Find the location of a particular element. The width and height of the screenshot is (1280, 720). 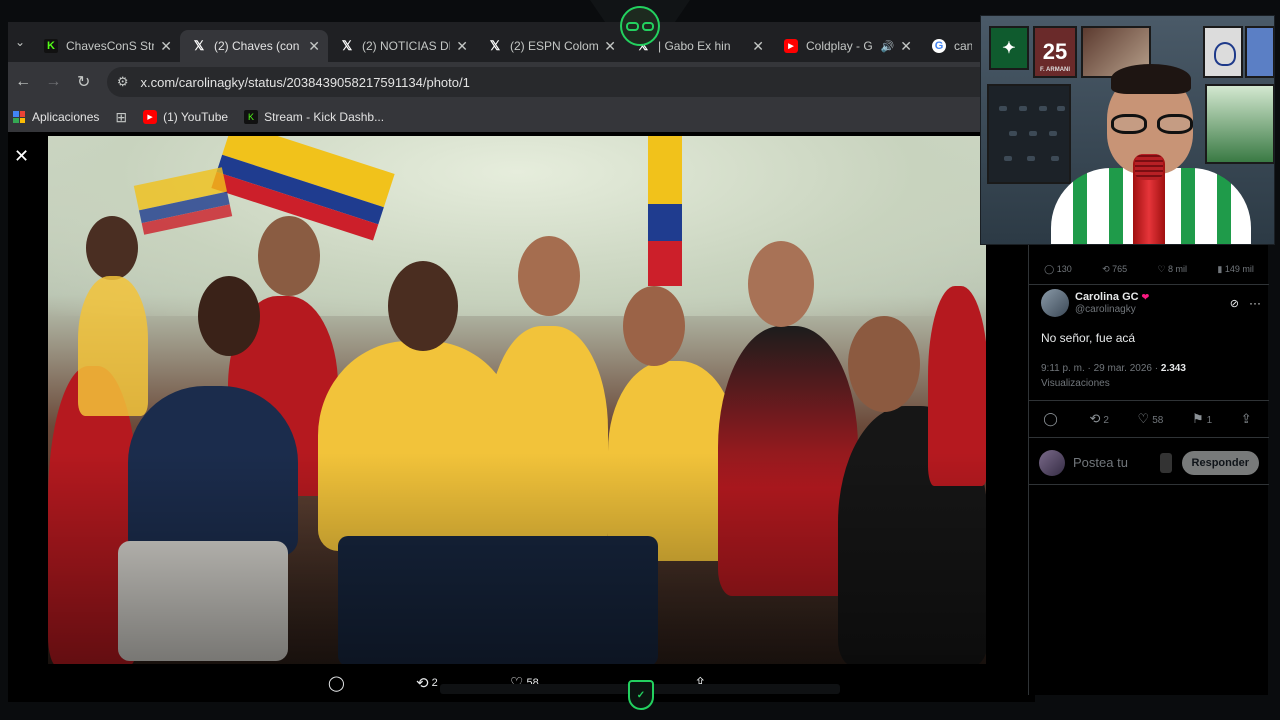

previous-post-stats: ◯ 130 ⟲ 765 ♡ 8 mil ▮ 149 mil is located at coordinates (1149, 270).